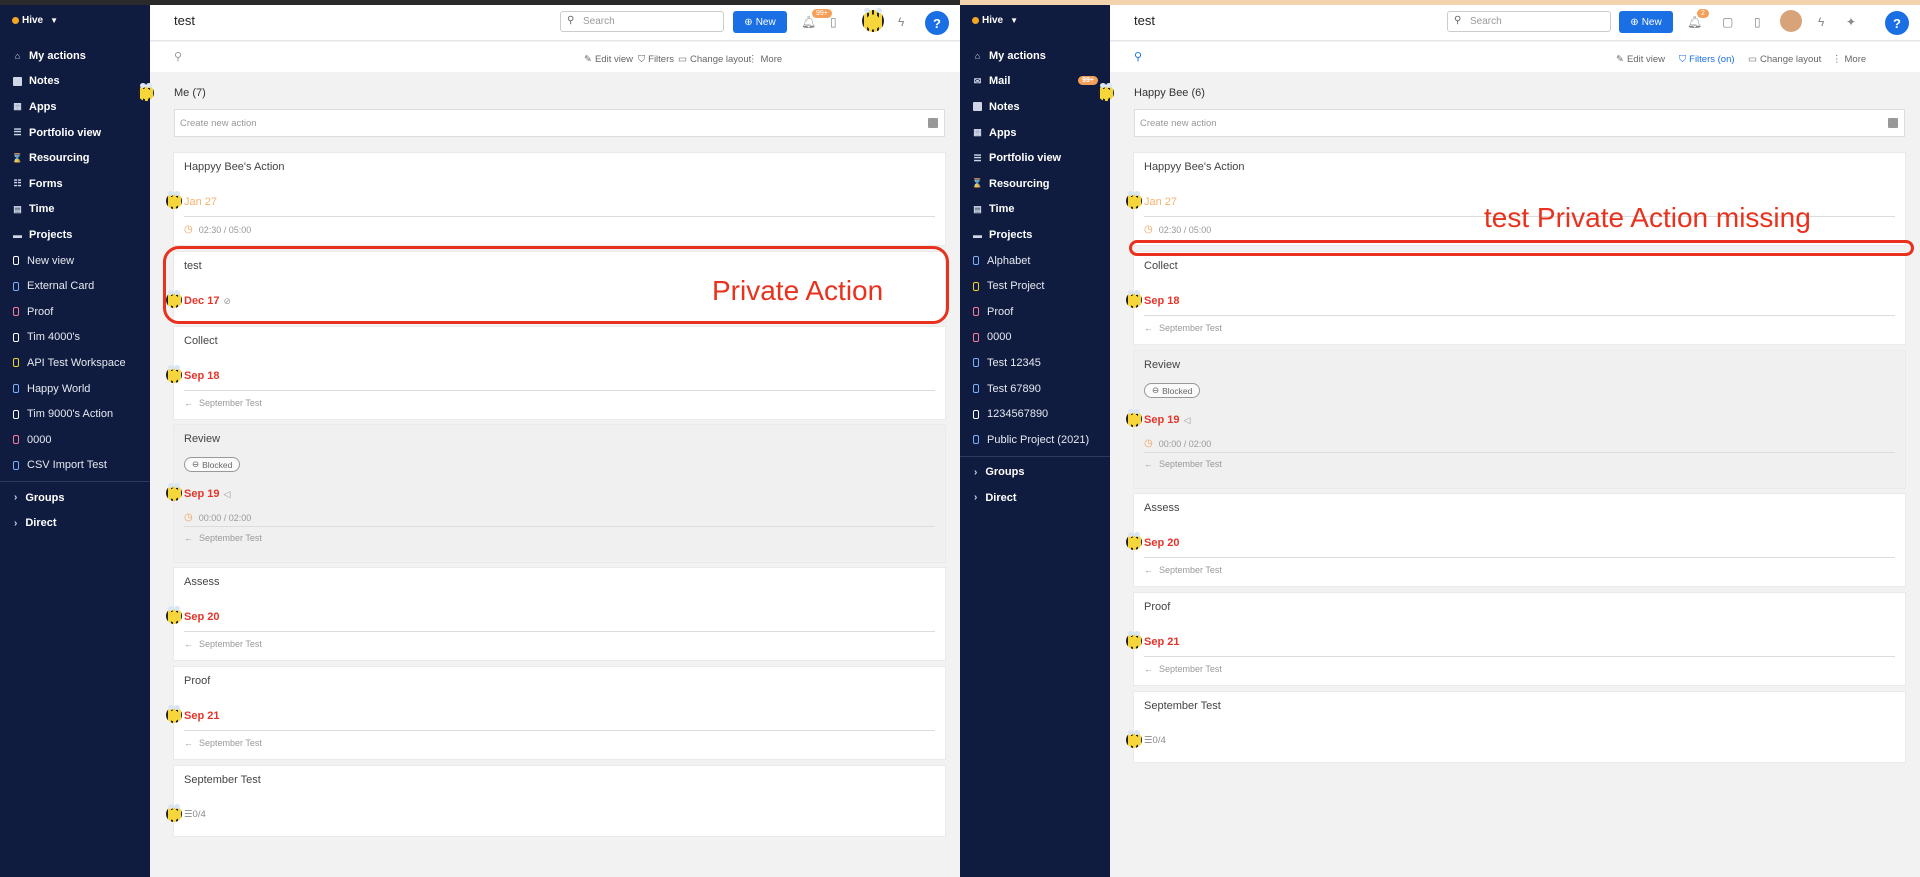 This screenshot has width=1920, height=877. What do you see at coordinates (75, 338) in the screenshot?
I see `project-item: Tim 4000's` at bounding box center [75, 338].